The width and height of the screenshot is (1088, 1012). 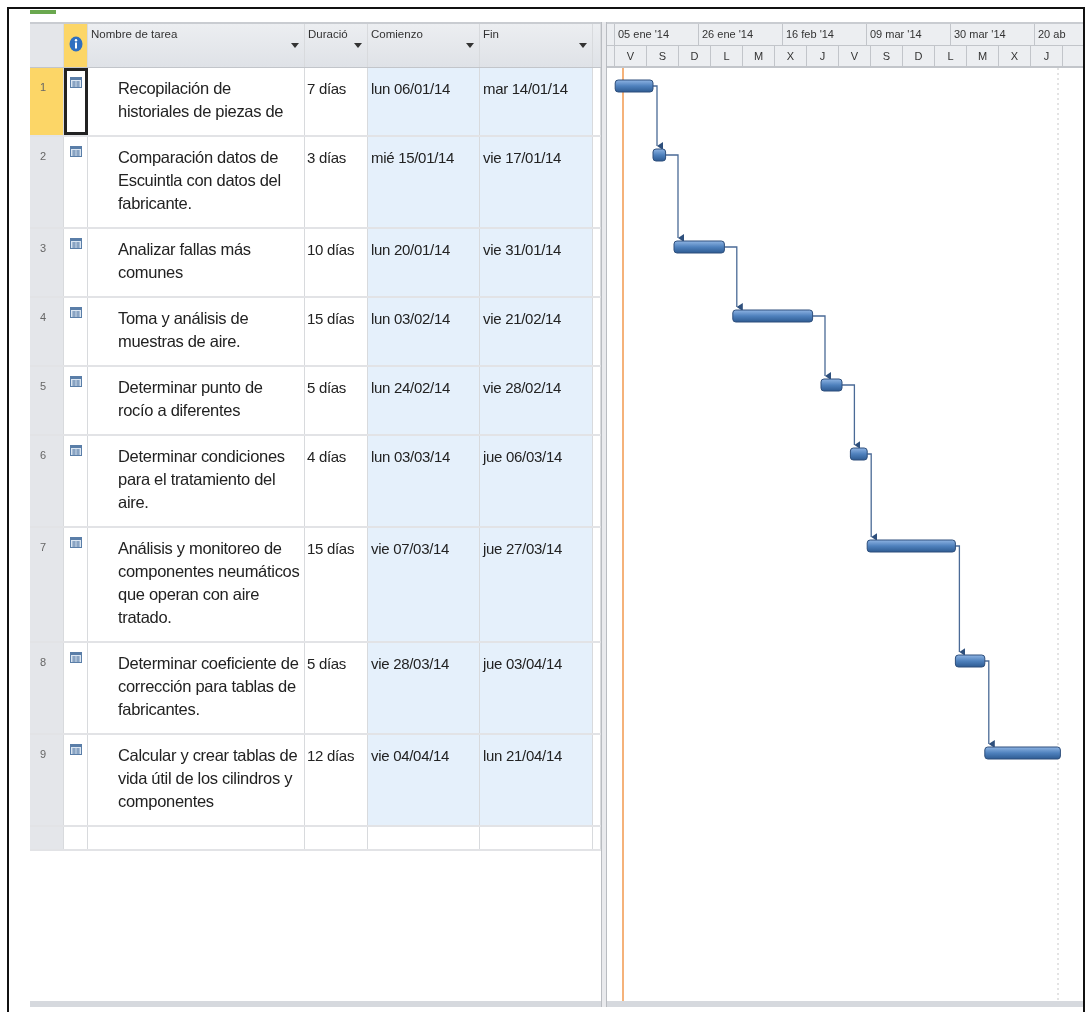 I want to click on column-title: Duració, so click(x=328, y=34).